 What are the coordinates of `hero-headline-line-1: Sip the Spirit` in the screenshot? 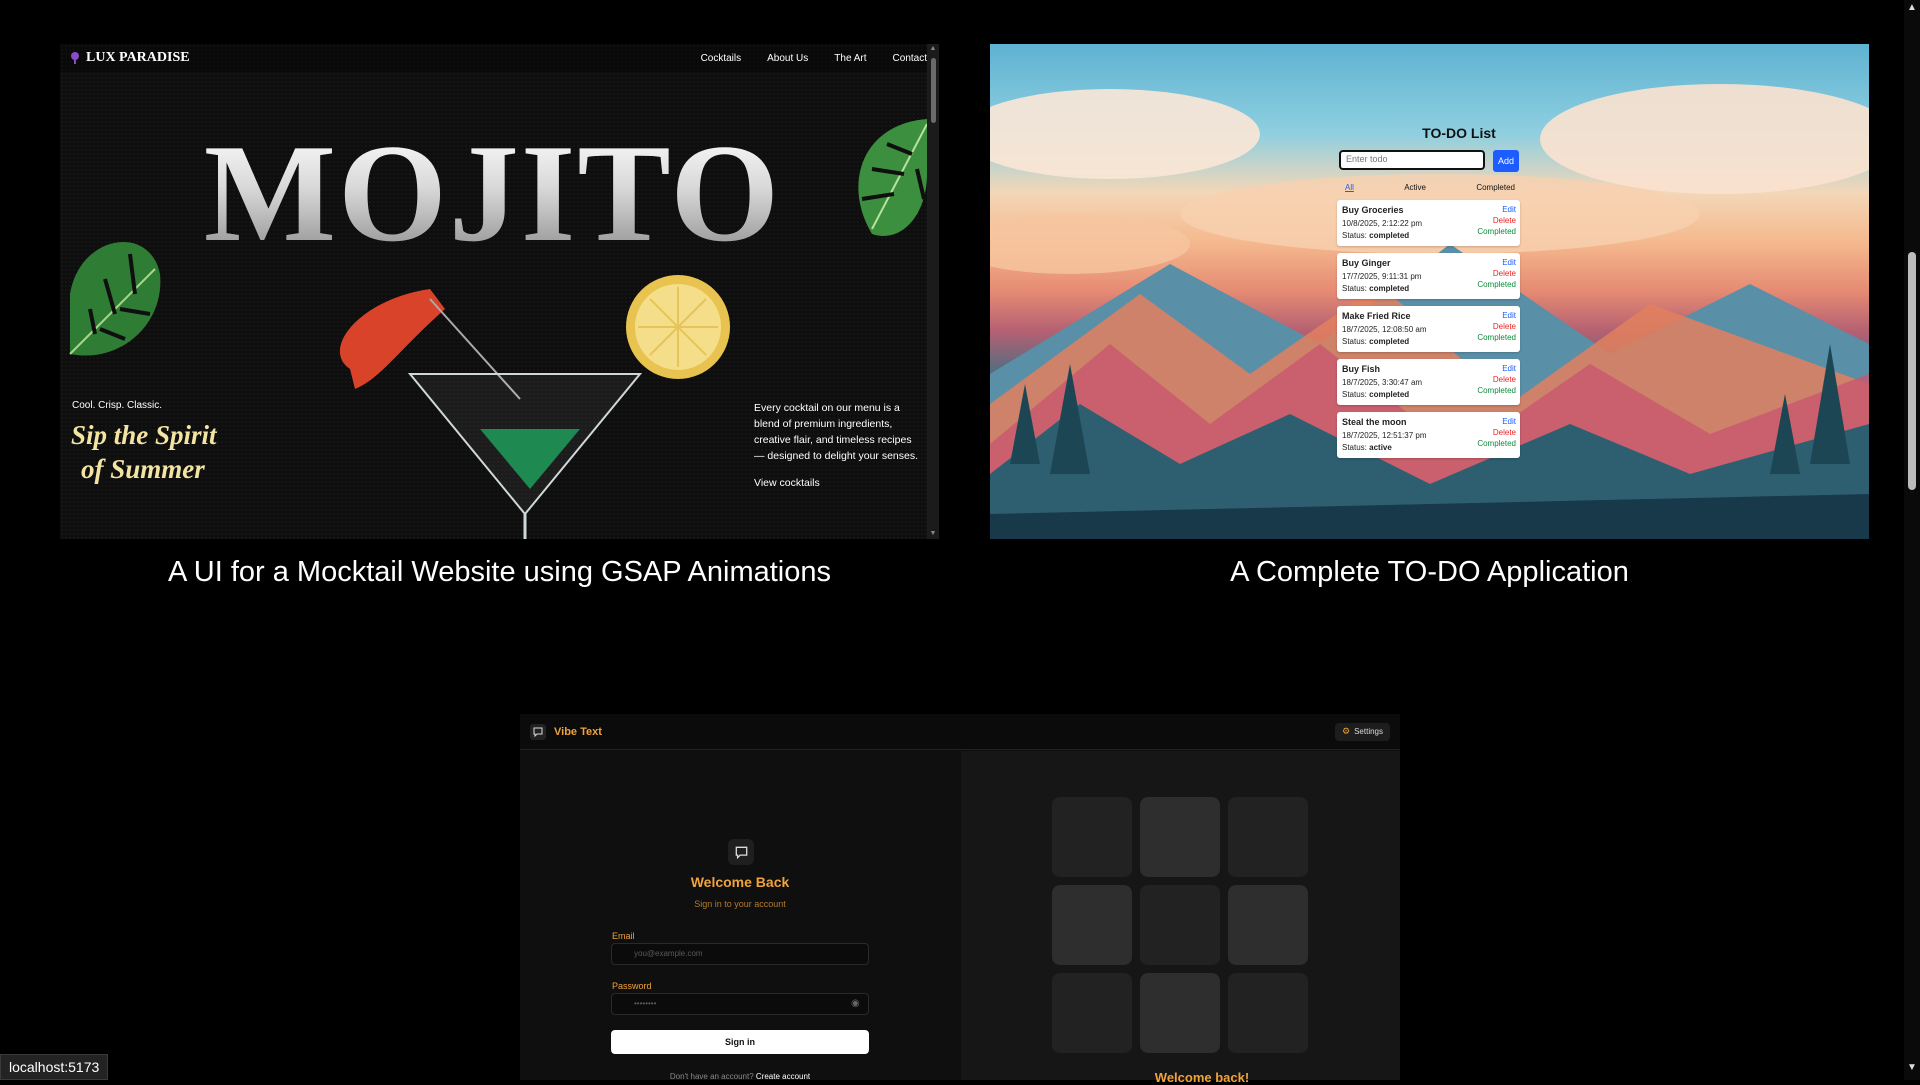 It's located at (144, 435).